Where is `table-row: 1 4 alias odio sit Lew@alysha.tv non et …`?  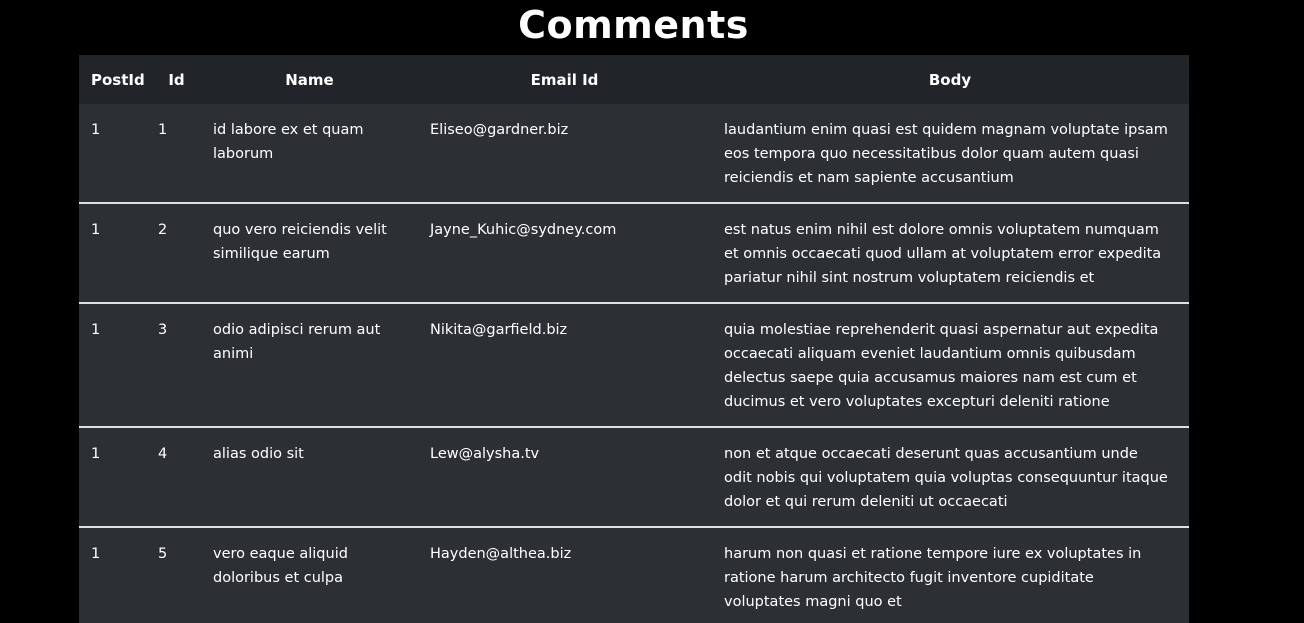 table-row: 1 4 alias odio sit Lew@alysha.tv non et … is located at coordinates (634, 477).